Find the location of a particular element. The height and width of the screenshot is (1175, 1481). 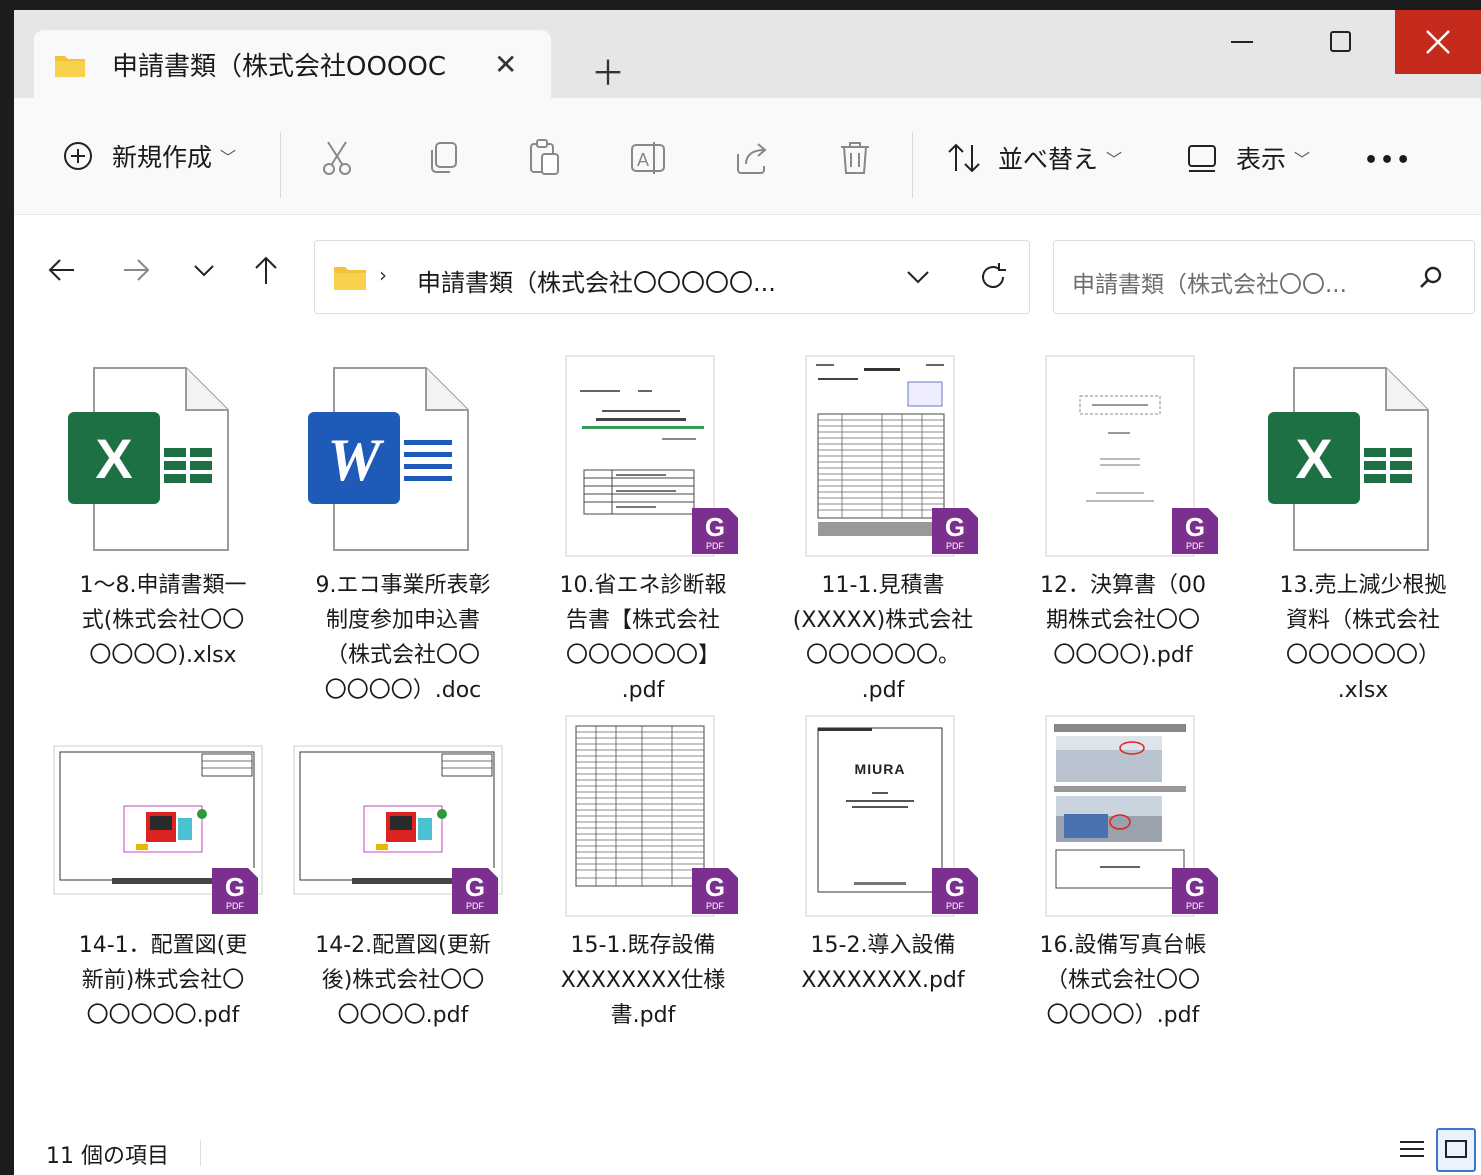

rename-button: A is located at coordinates (649, 158).